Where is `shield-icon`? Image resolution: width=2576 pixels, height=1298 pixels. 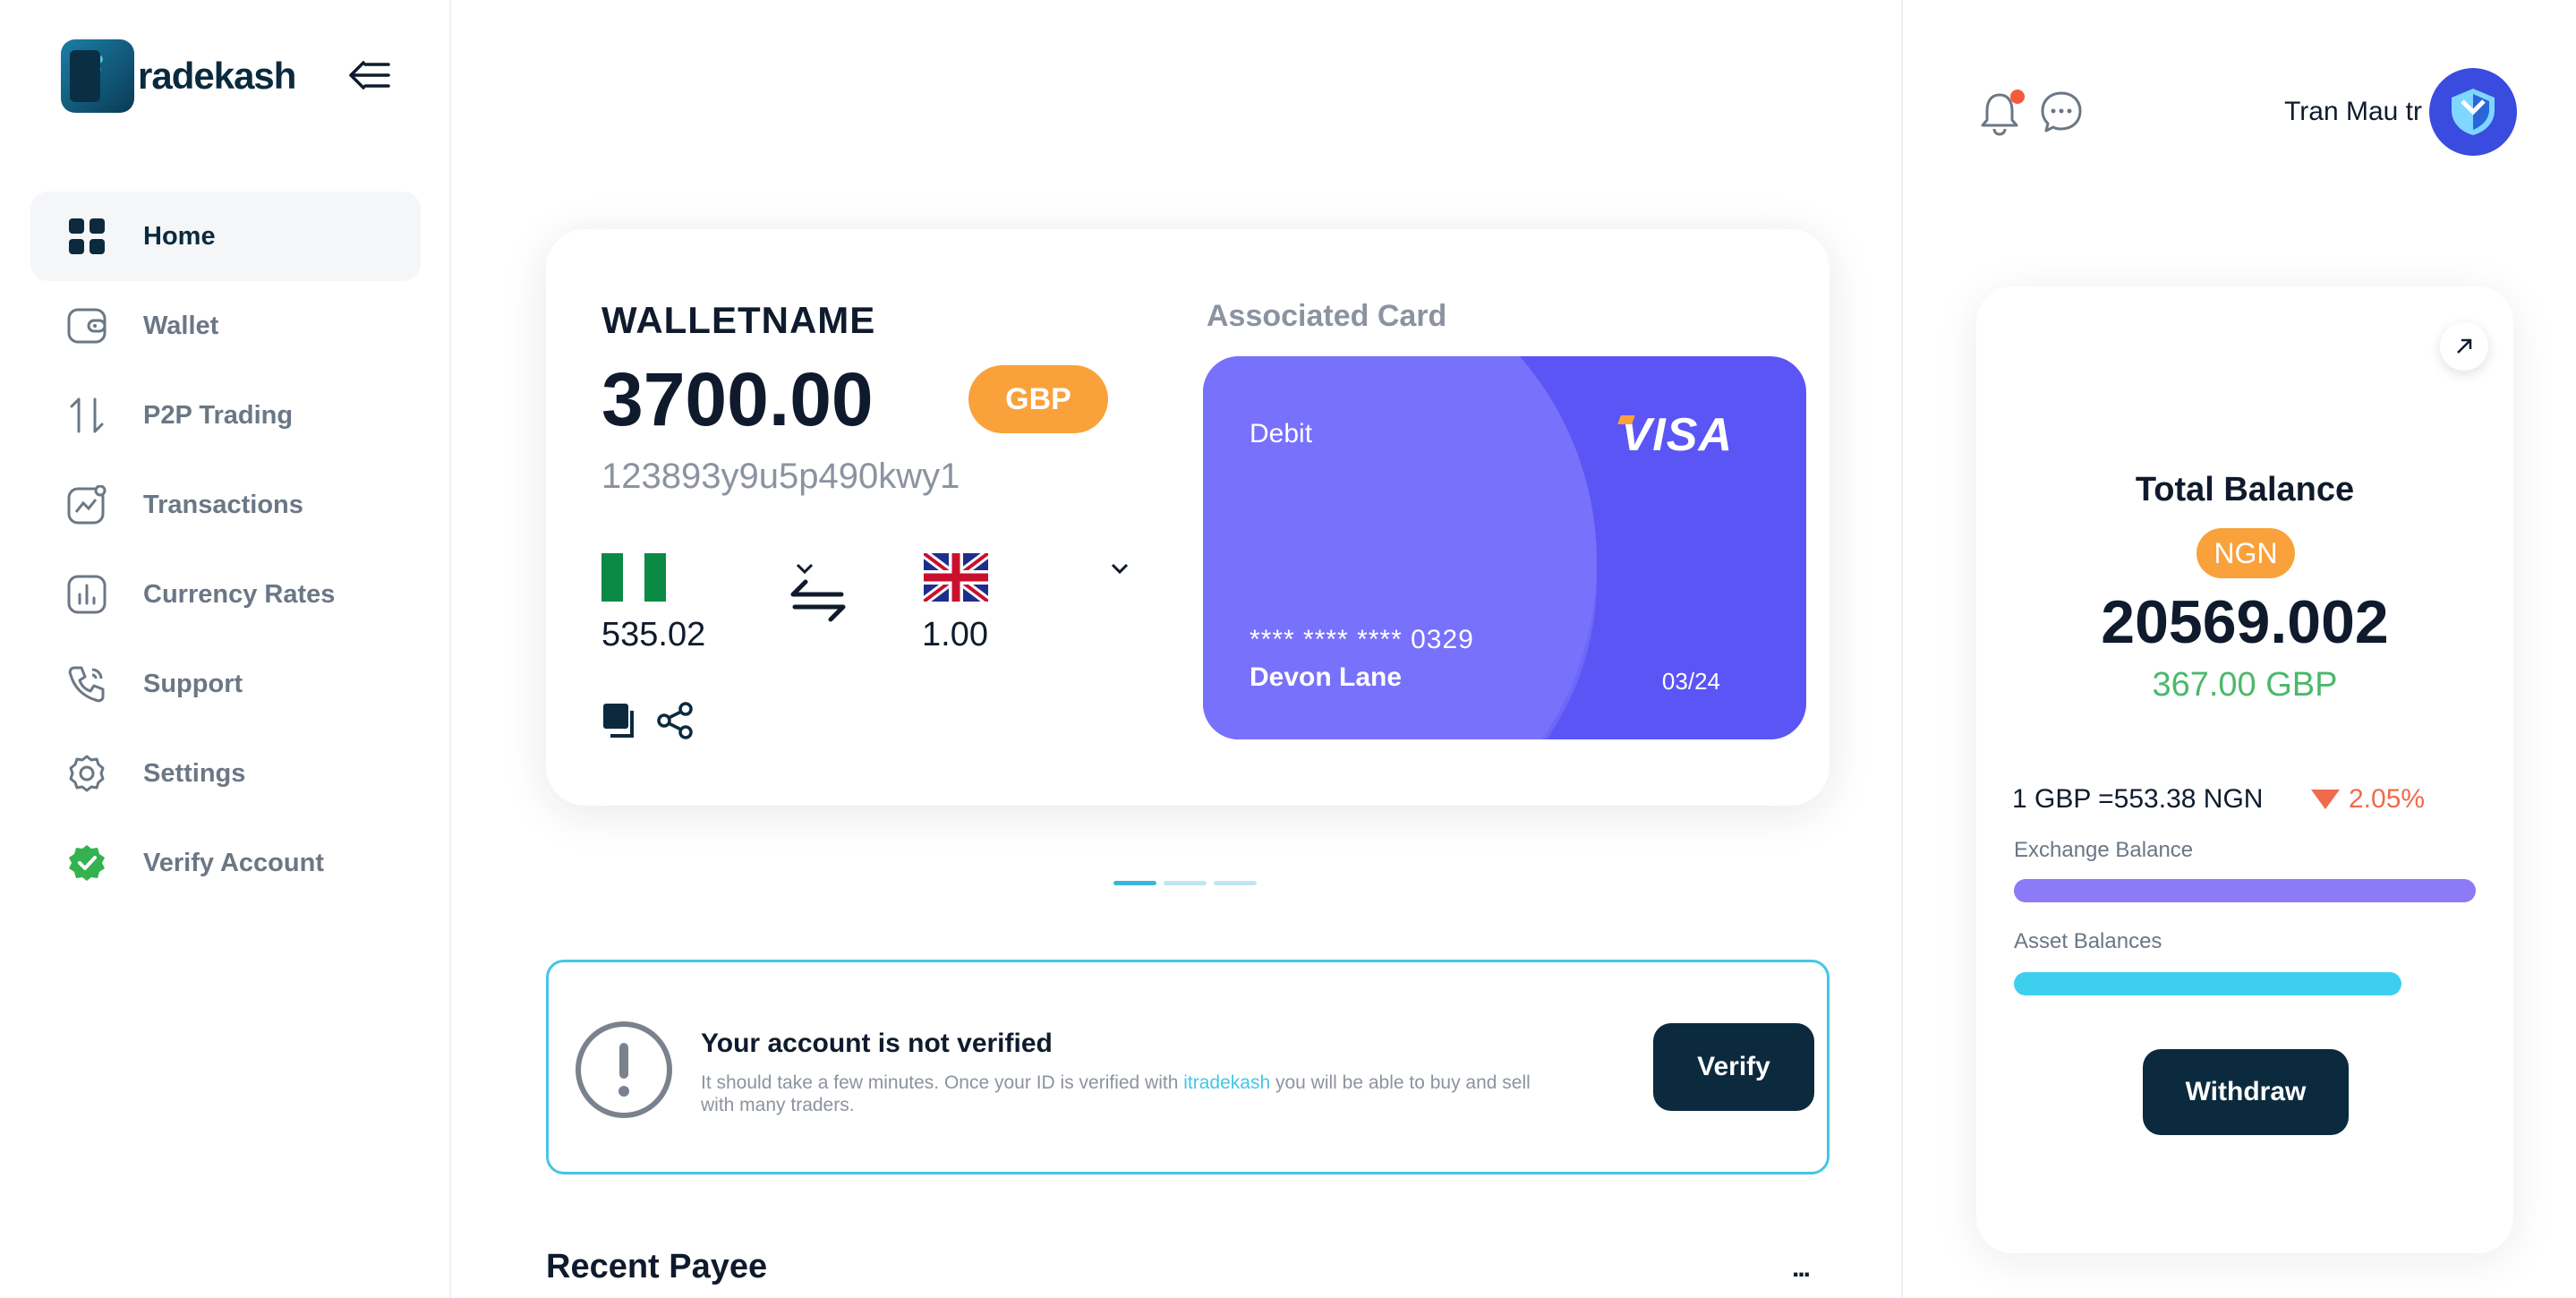
shield-icon is located at coordinates (2473, 112).